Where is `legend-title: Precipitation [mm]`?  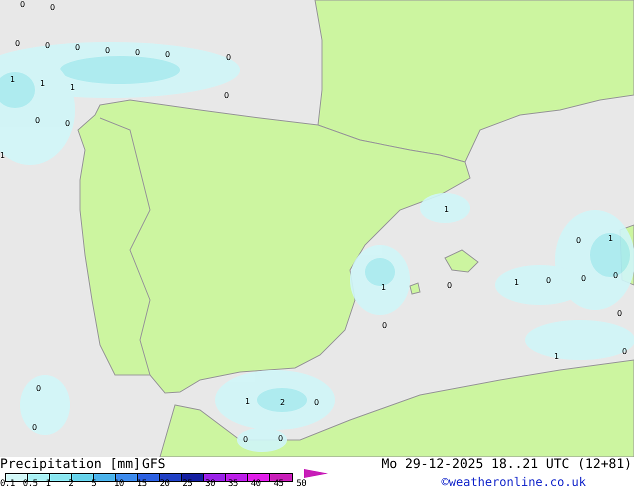 legend-title: Precipitation [mm] is located at coordinates (70, 465).